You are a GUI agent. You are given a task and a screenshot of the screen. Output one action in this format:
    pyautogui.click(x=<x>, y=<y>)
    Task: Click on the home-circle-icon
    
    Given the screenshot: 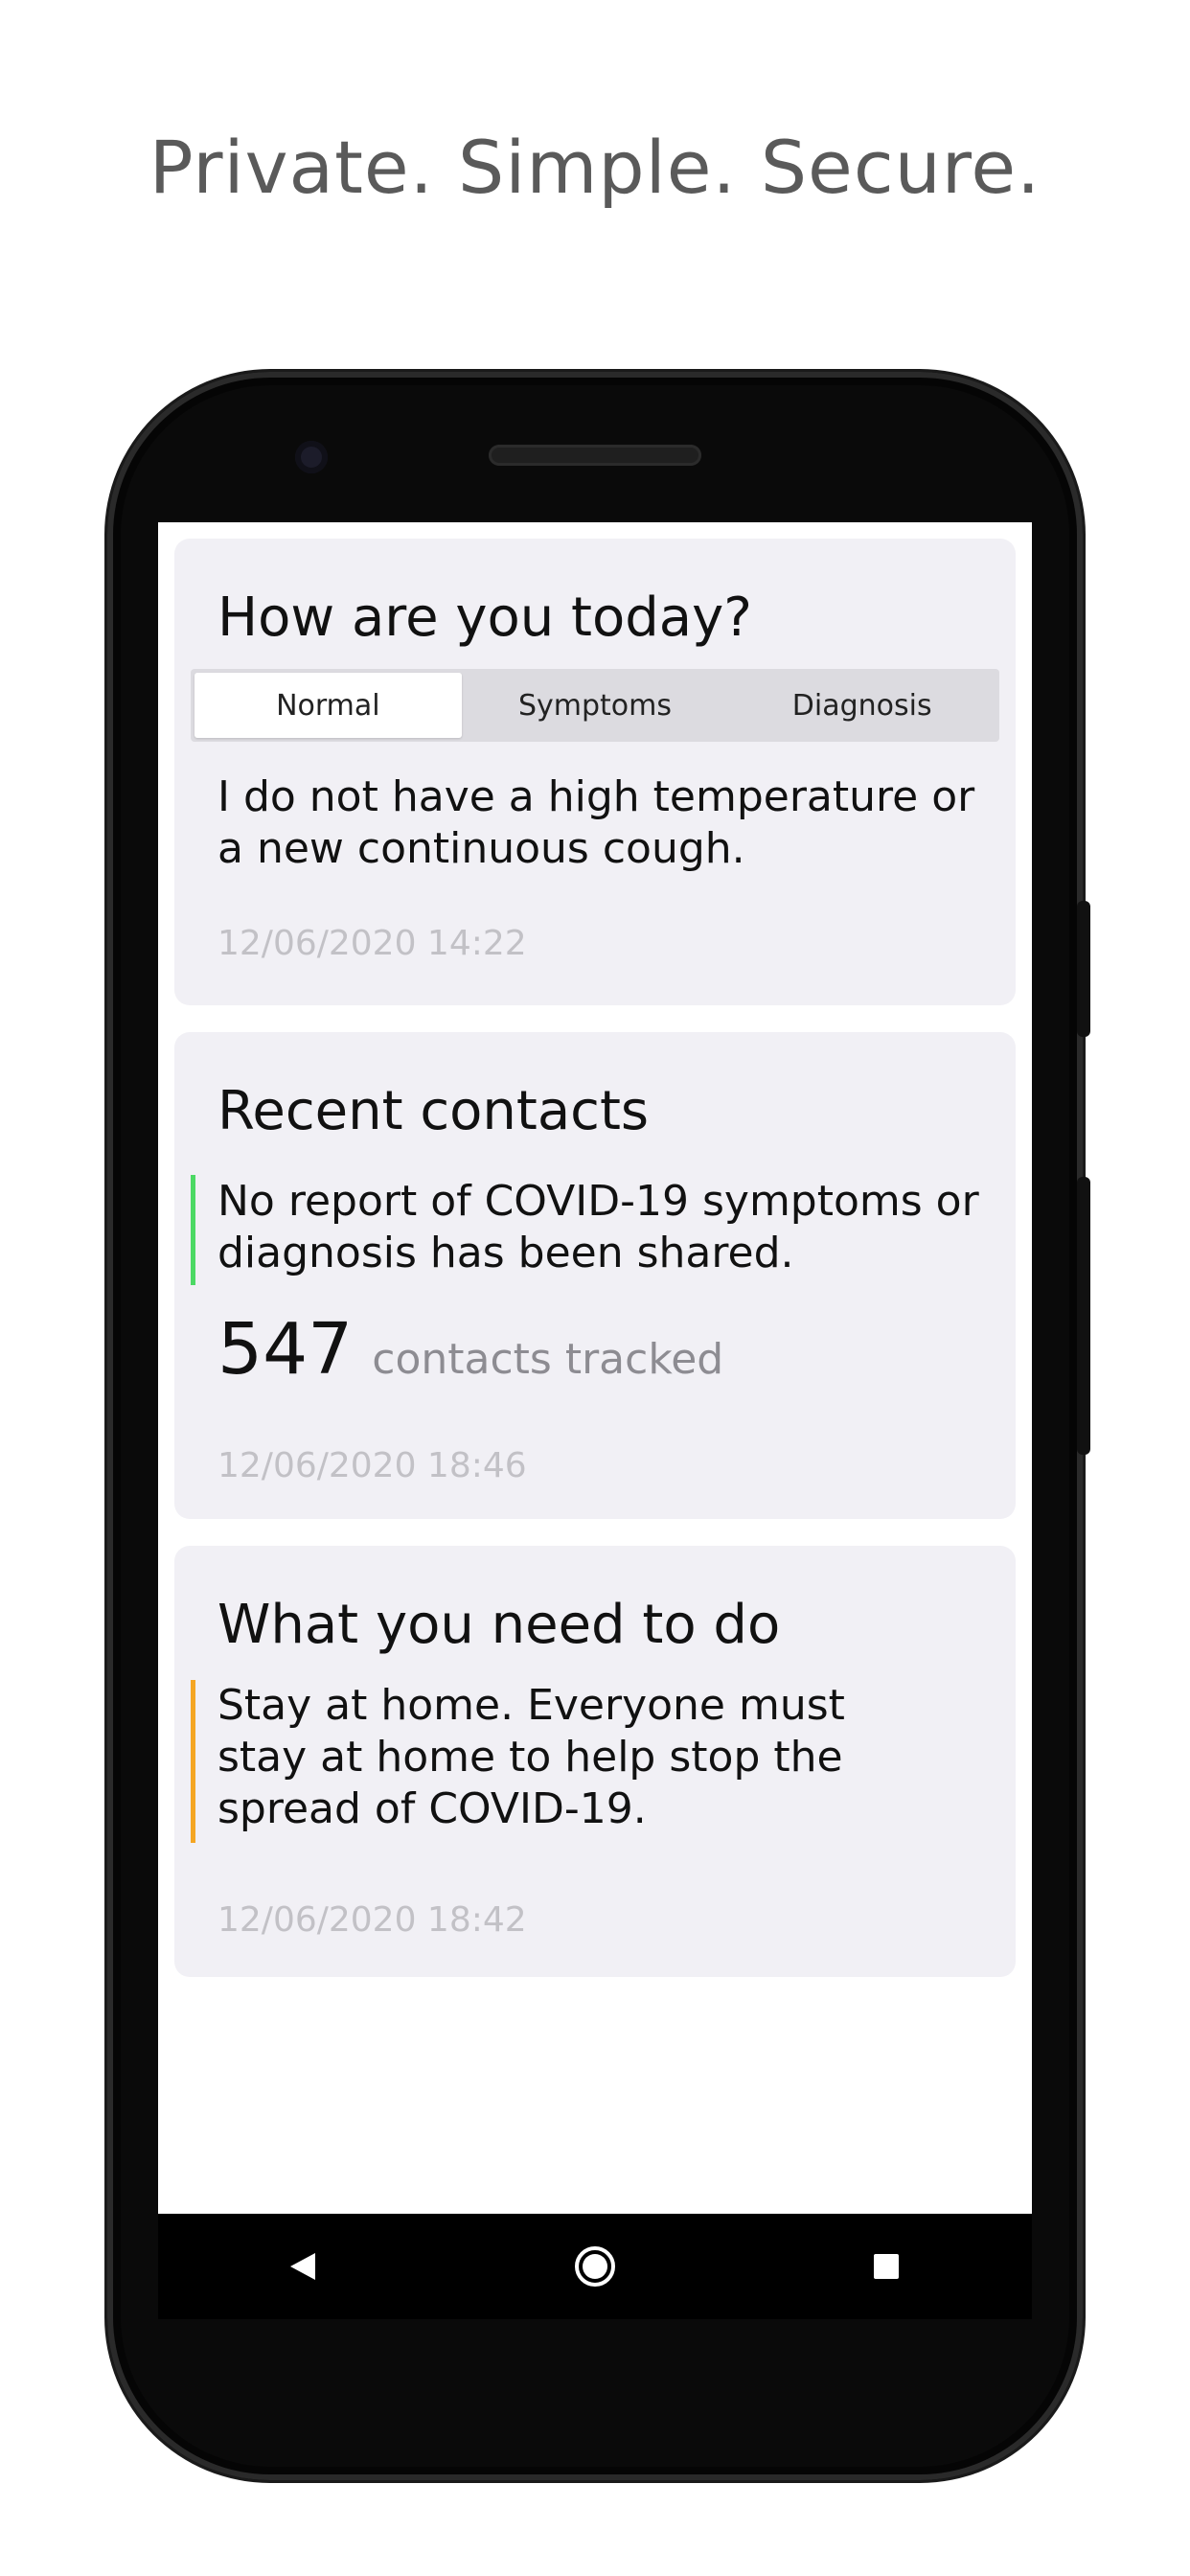 What is the action you would take?
    pyautogui.click(x=595, y=2266)
    